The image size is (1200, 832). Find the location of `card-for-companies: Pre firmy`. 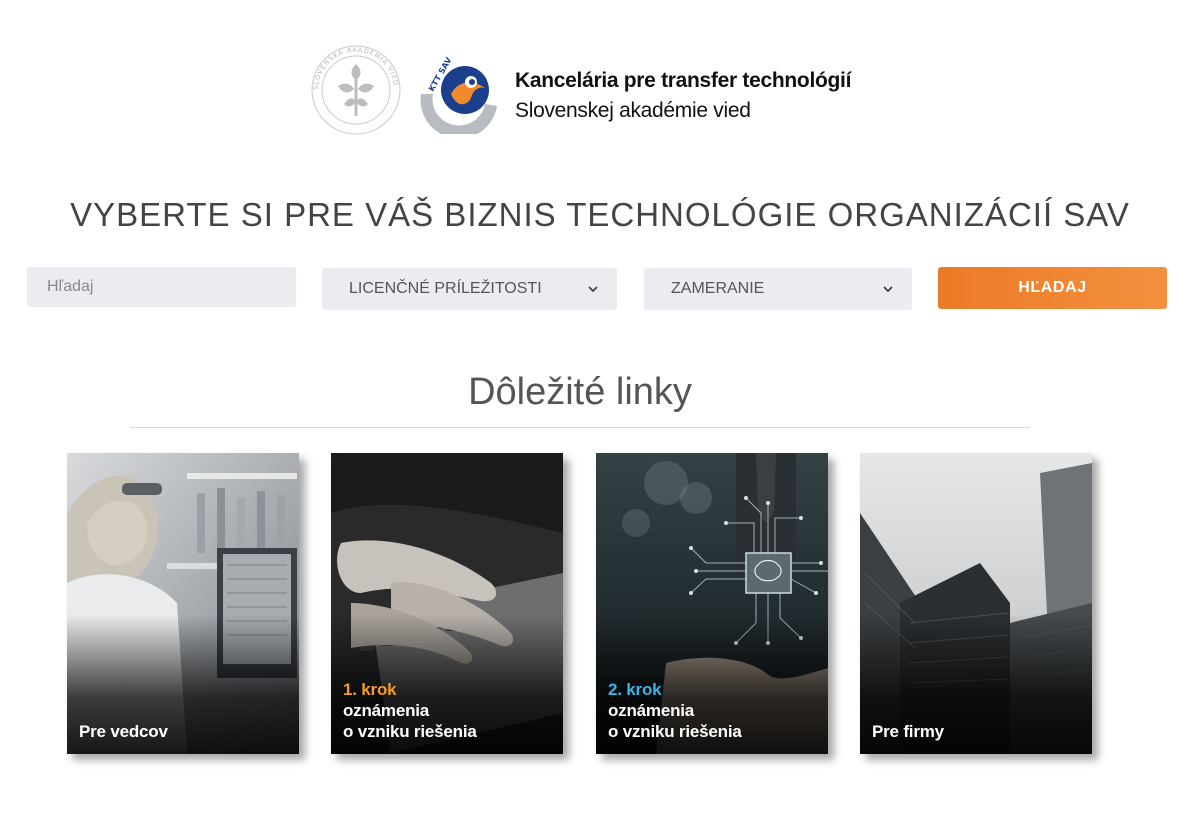

card-for-companies: Pre firmy is located at coordinates (976, 603).